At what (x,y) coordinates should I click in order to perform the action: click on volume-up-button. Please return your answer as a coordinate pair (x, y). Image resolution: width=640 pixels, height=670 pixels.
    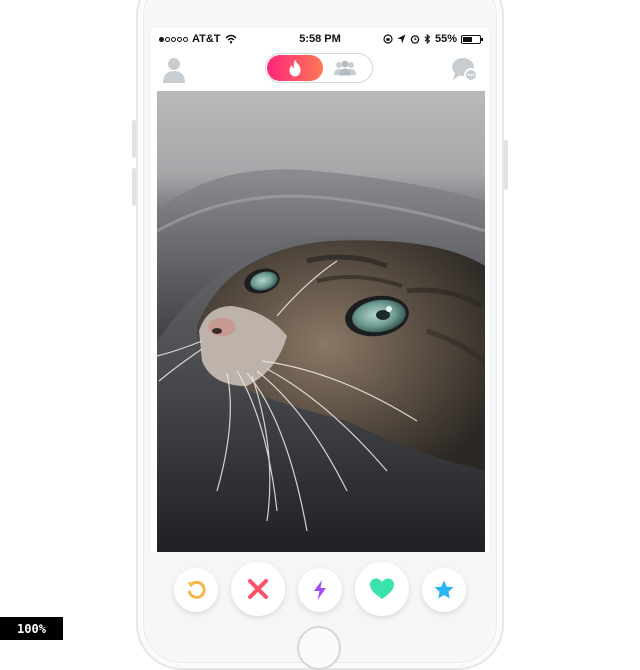
    Looking at the image, I should click on (134, 139).